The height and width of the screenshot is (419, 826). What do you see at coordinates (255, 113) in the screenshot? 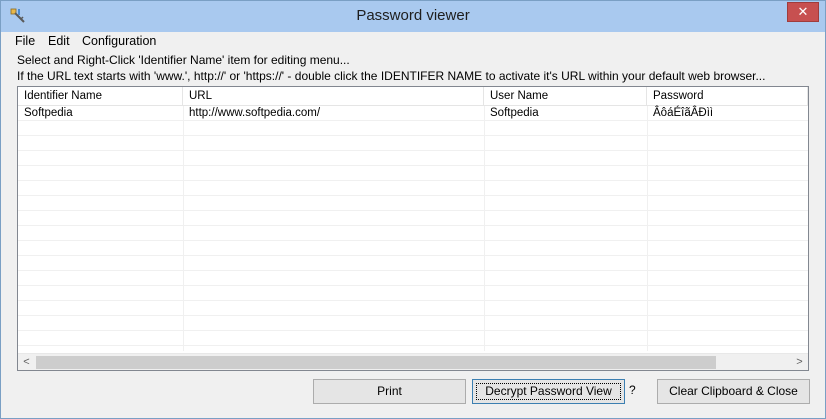
I see `cell-url: http://www.softpedia.com/` at bounding box center [255, 113].